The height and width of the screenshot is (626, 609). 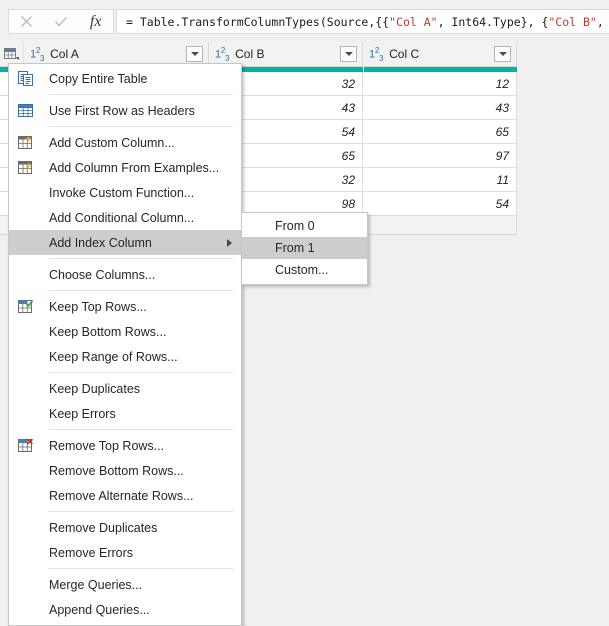 I want to click on copy-icon, so click(x=30, y=78).